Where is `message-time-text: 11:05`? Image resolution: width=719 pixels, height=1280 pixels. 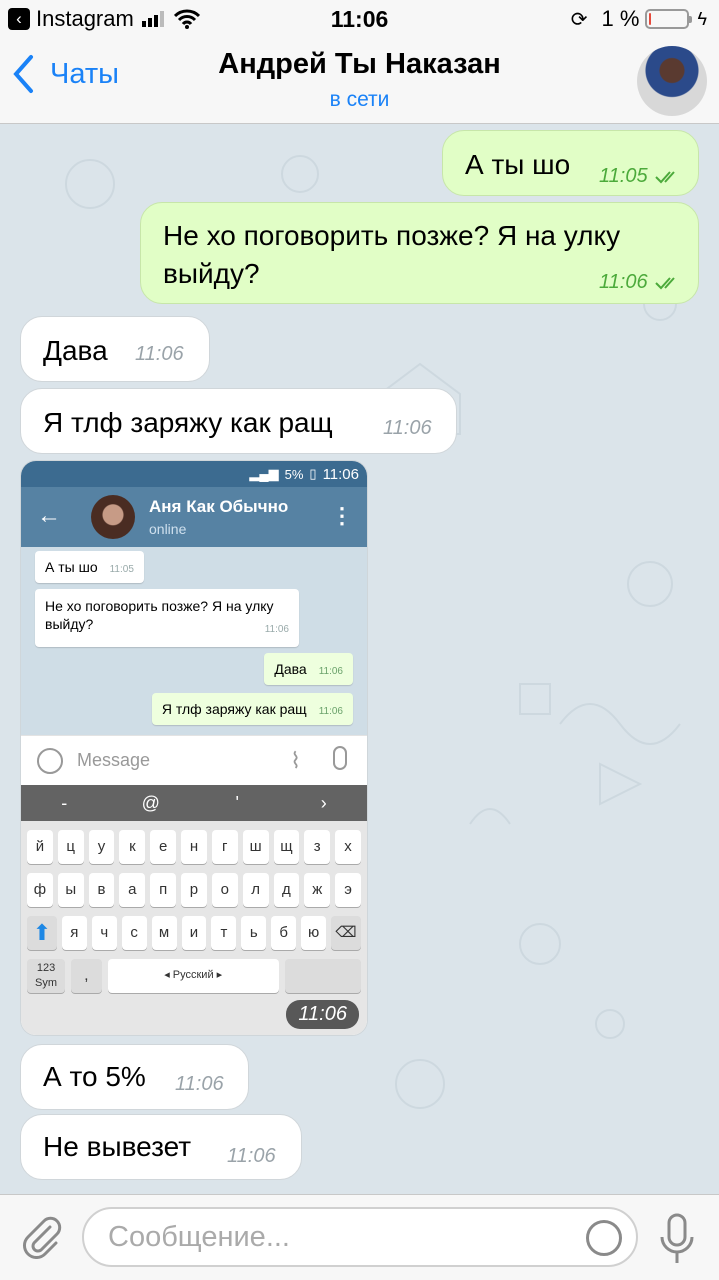 message-time-text: 11:05 is located at coordinates (623, 176).